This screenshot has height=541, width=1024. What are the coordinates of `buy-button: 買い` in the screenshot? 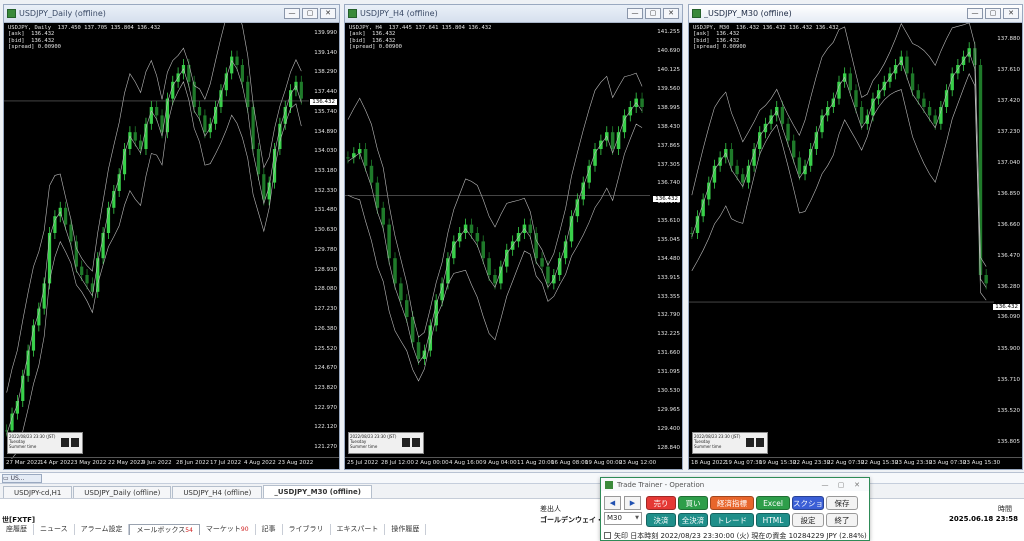 It's located at (693, 503).